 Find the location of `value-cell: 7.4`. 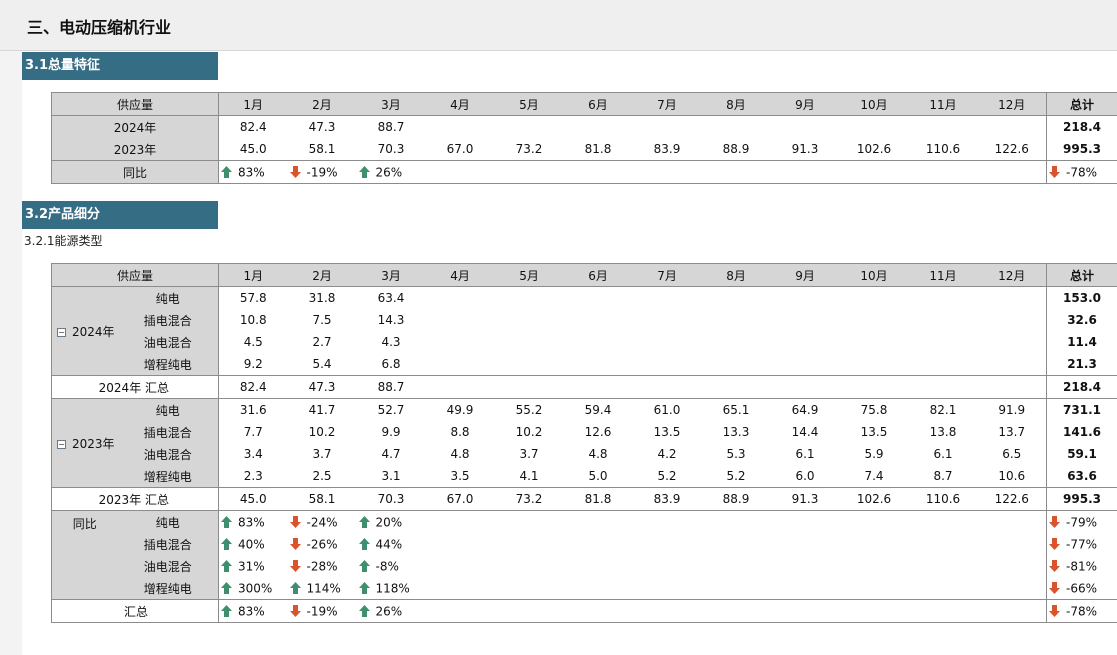

value-cell: 7.4 is located at coordinates (874, 476).